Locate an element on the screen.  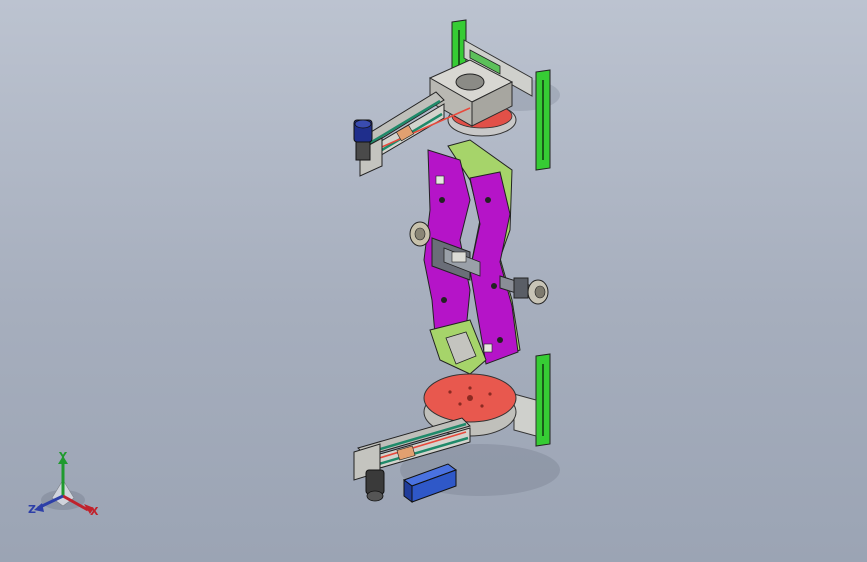
bottom-motor is located at coordinates (375, 485).